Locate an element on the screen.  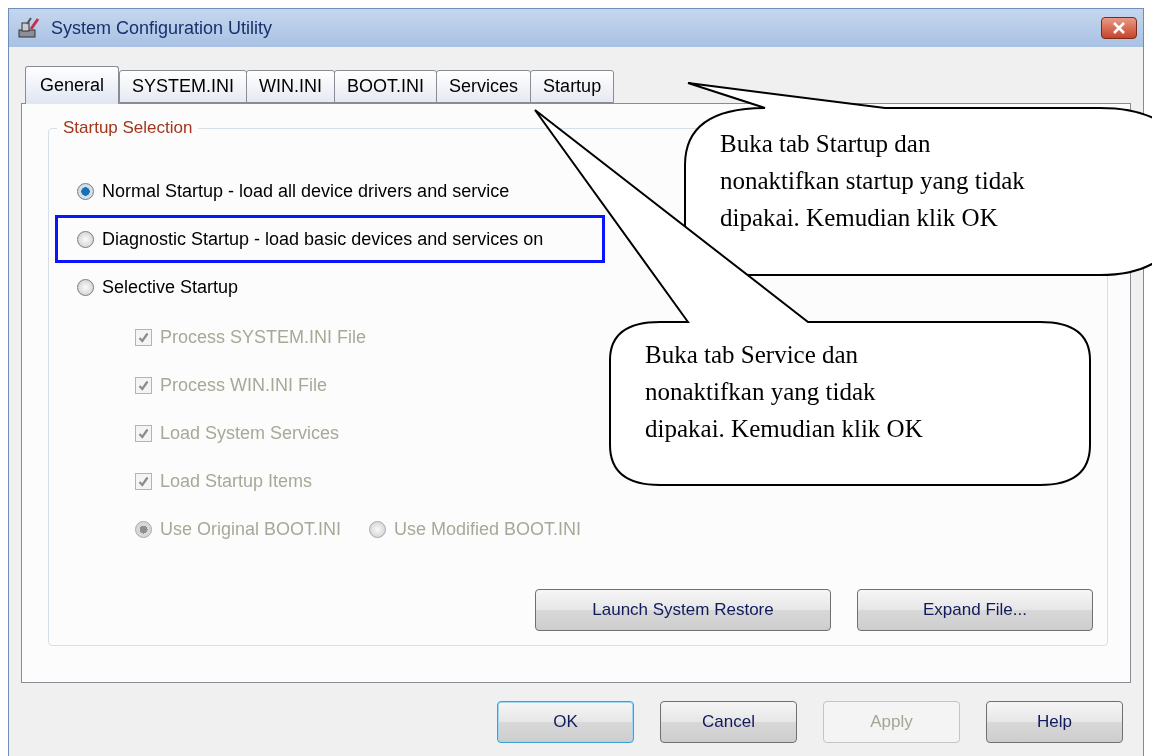
window-title: System Configuration Utility is located at coordinates (162, 28).